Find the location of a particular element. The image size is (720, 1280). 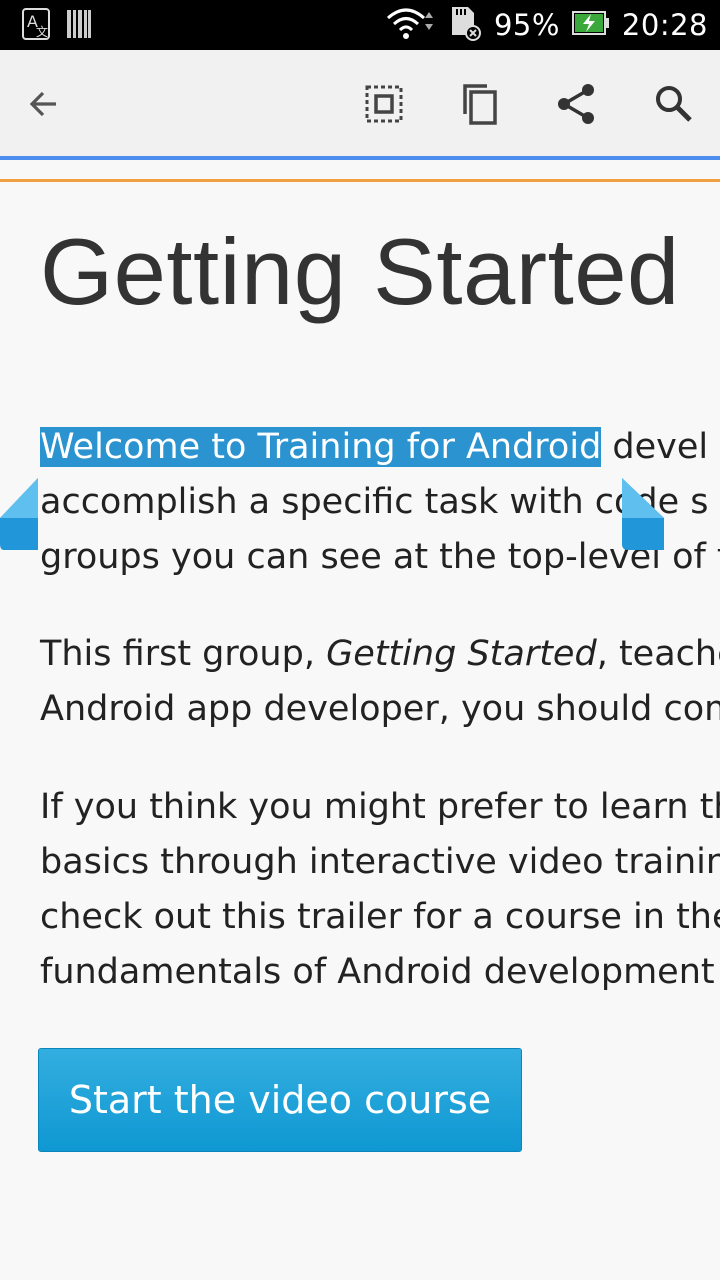

paragraph-line: Android app developer, you should com is located at coordinates (380, 709).